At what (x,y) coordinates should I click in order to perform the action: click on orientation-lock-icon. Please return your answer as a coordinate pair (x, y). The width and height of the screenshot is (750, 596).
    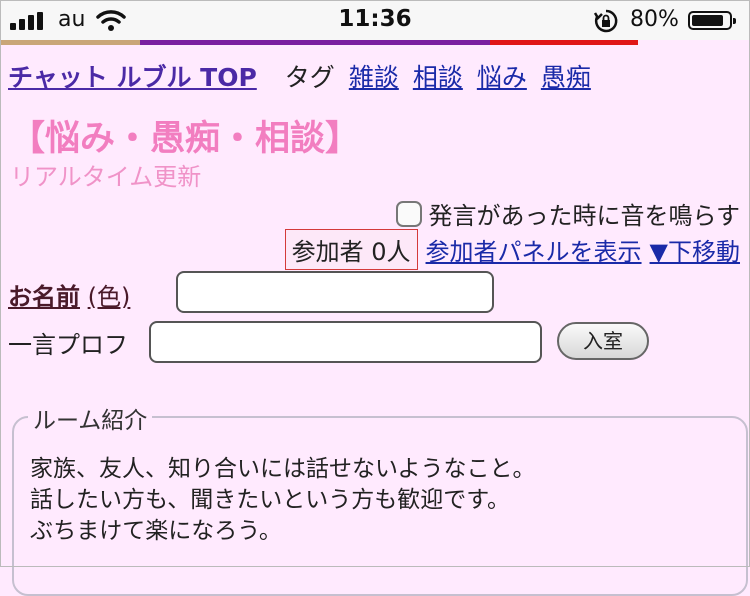
    Looking at the image, I should click on (606, 23).